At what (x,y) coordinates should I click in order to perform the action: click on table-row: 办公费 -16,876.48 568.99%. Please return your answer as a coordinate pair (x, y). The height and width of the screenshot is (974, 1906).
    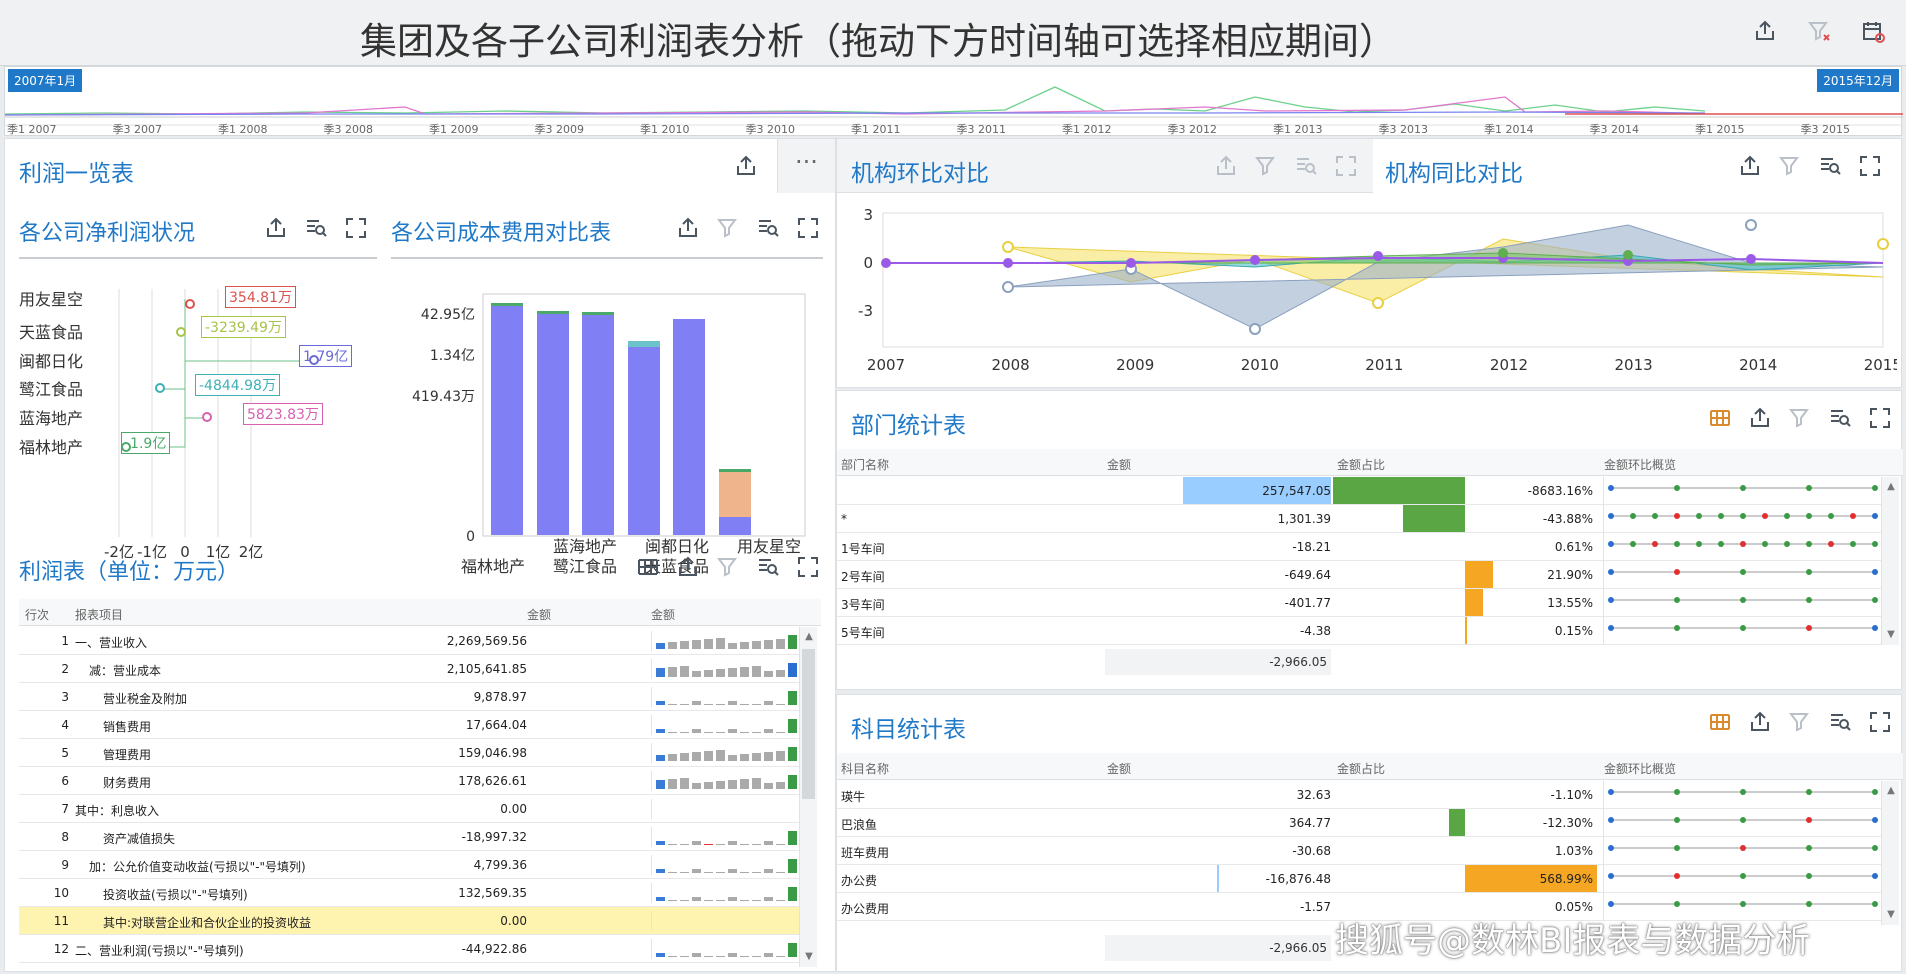
    Looking at the image, I should click on (1359, 879).